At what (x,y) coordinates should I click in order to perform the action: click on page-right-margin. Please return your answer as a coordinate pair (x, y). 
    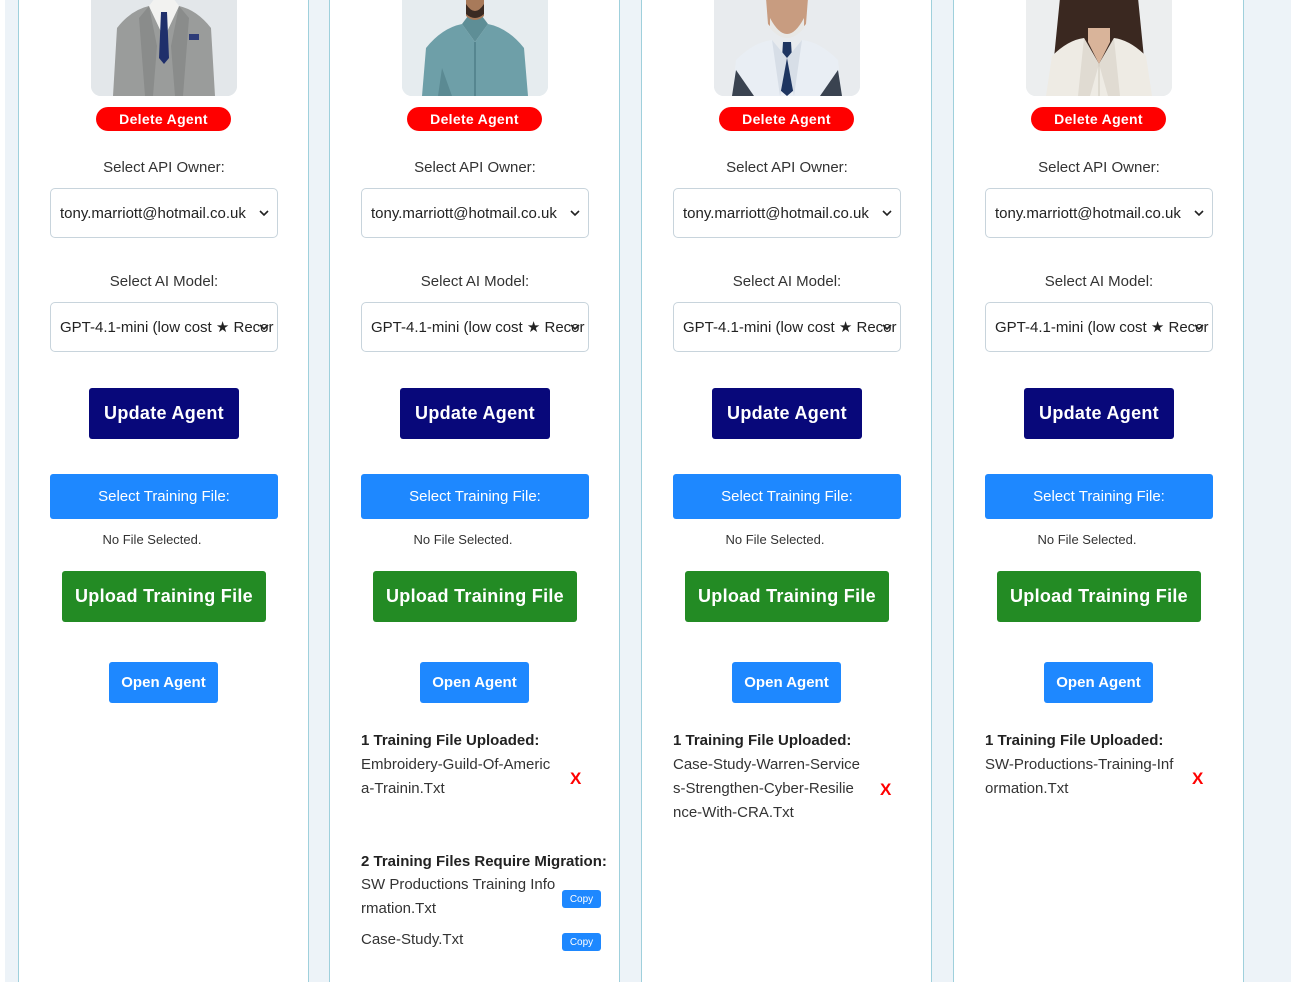
    Looking at the image, I should click on (1267, 491).